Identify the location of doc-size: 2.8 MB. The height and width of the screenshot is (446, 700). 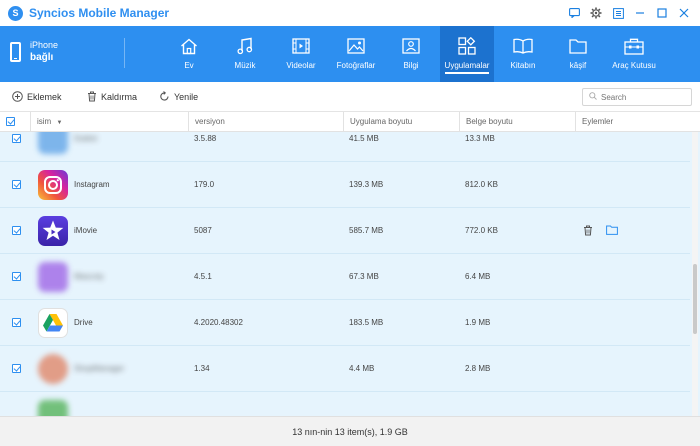
(478, 368).